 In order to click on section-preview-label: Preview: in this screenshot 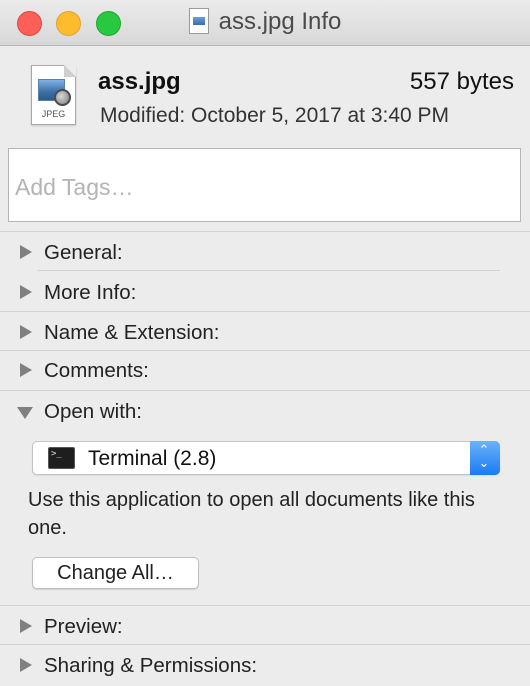, I will do `click(83, 626)`.